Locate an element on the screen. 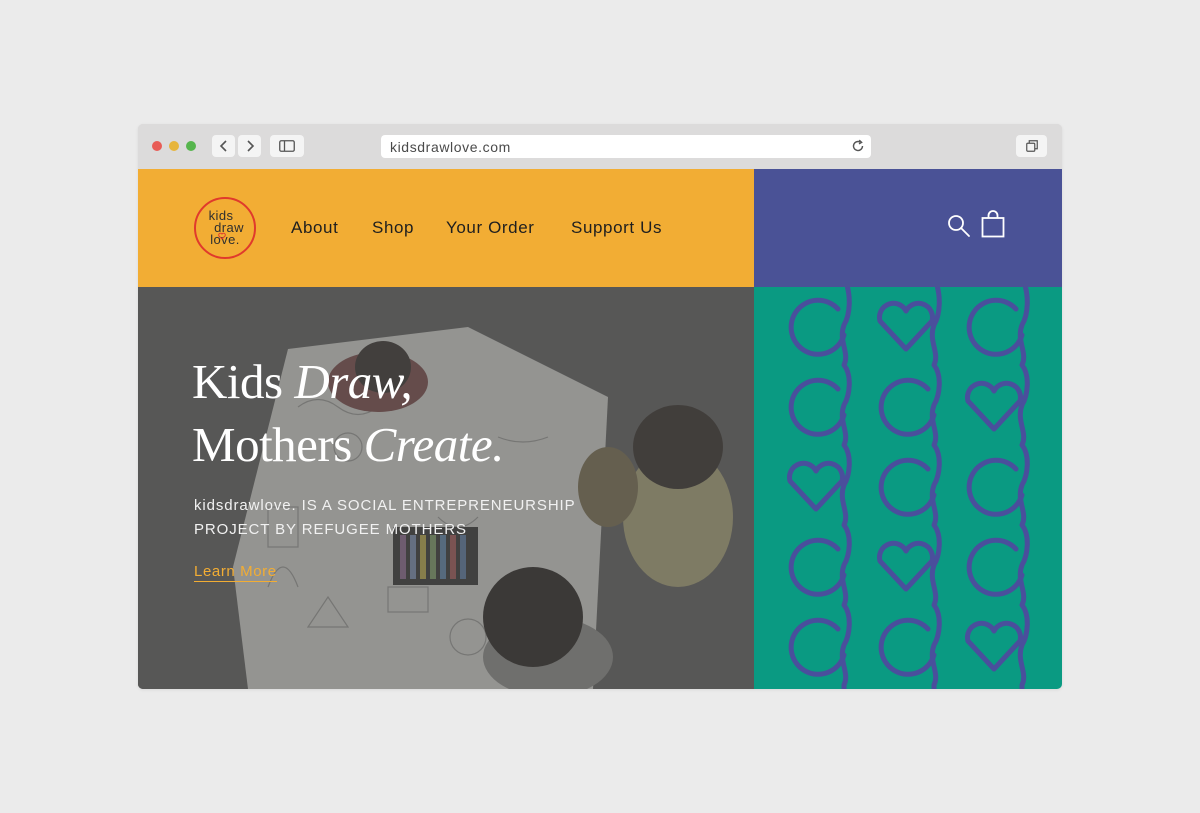 The height and width of the screenshot is (813, 1200). headline-mothers: Mothers is located at coordinates (278, 444).